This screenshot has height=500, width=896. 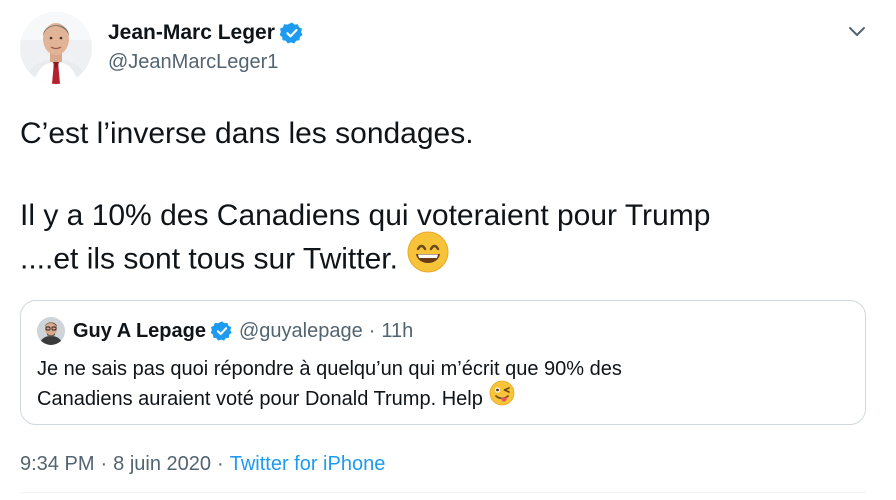 I want to click on author-name-row: Jean-Marc Leger, so click(x=206, y=33).